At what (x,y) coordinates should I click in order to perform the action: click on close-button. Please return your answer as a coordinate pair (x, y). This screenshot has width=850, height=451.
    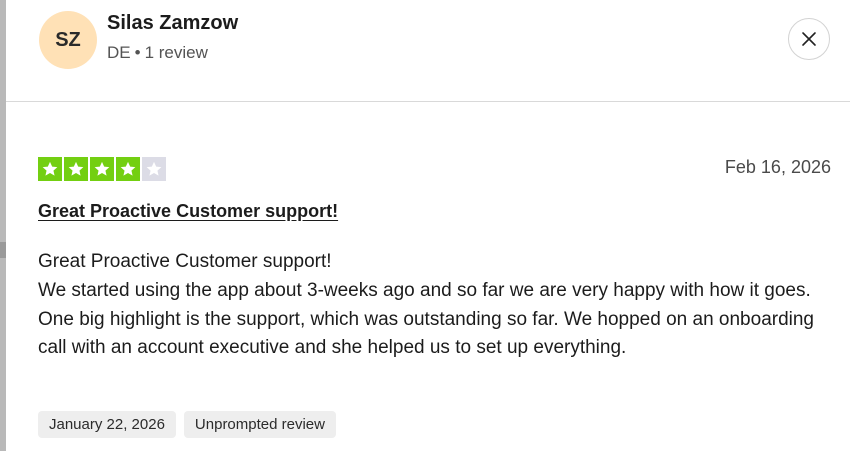
    Looking at the image, I should click on (809, 39).